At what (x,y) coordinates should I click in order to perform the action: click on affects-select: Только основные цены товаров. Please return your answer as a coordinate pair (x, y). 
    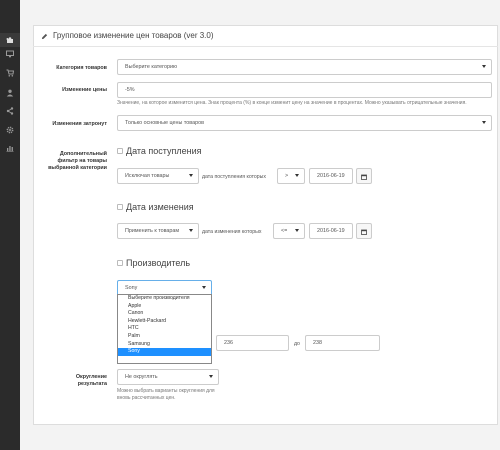
    Looking at the image, I should click on (304, 123).